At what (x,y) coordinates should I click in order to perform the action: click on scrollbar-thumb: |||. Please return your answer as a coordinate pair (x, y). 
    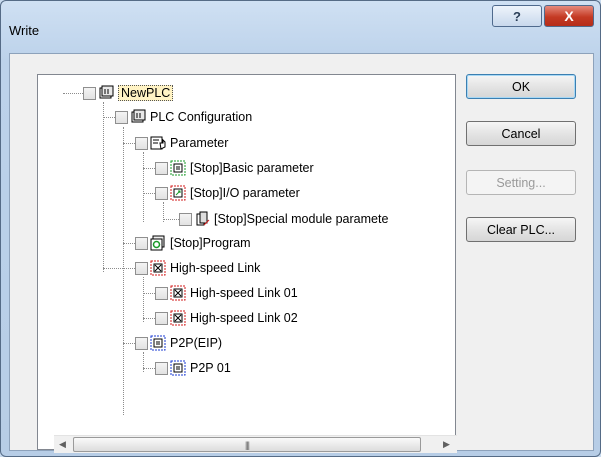
    Looking at the image, I should click on (247, 444).